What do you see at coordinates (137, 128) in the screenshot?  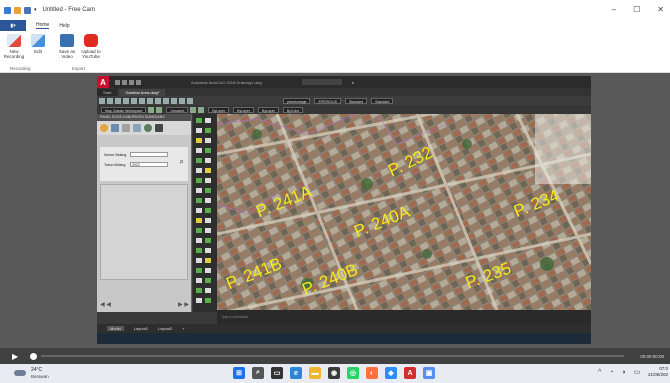 I see `panel-image-icon` at bounding box center [137, 128].